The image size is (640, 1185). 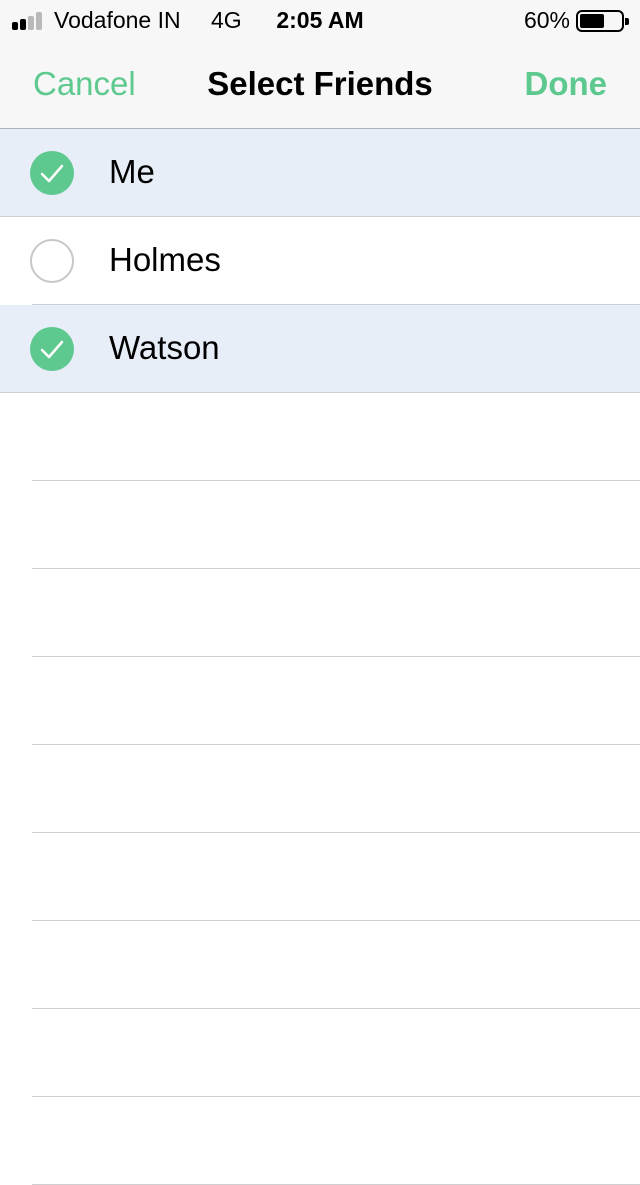 I want to click on battery-icon, so click(x=602, y=21).